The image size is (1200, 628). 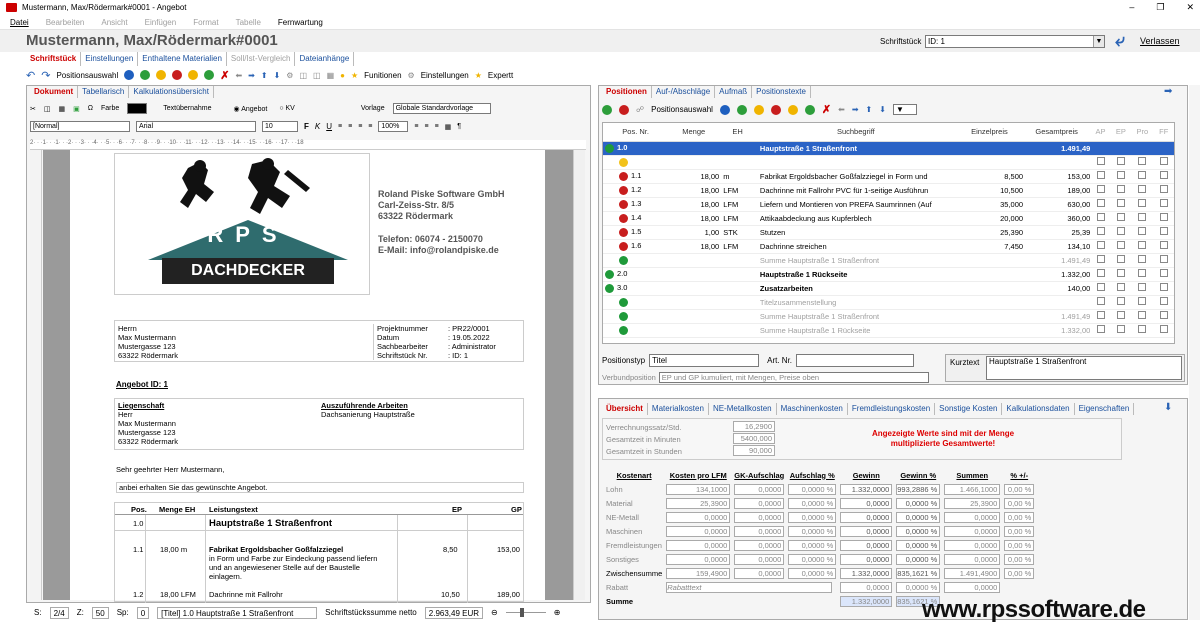 What do you see at coordinates (325, 59) in the screenshot?
I see `main-tab: Dateianhänge` at bounding box center [325, 59].